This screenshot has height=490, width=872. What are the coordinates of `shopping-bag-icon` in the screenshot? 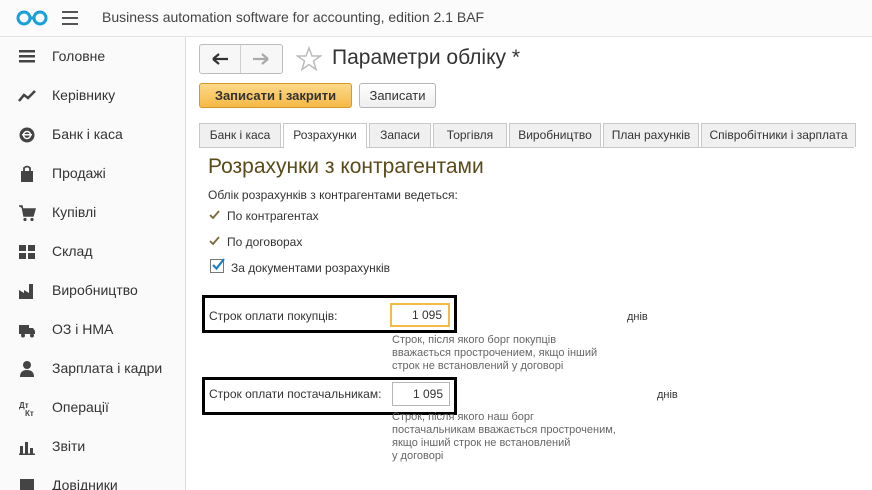 It's located at (27, 174).